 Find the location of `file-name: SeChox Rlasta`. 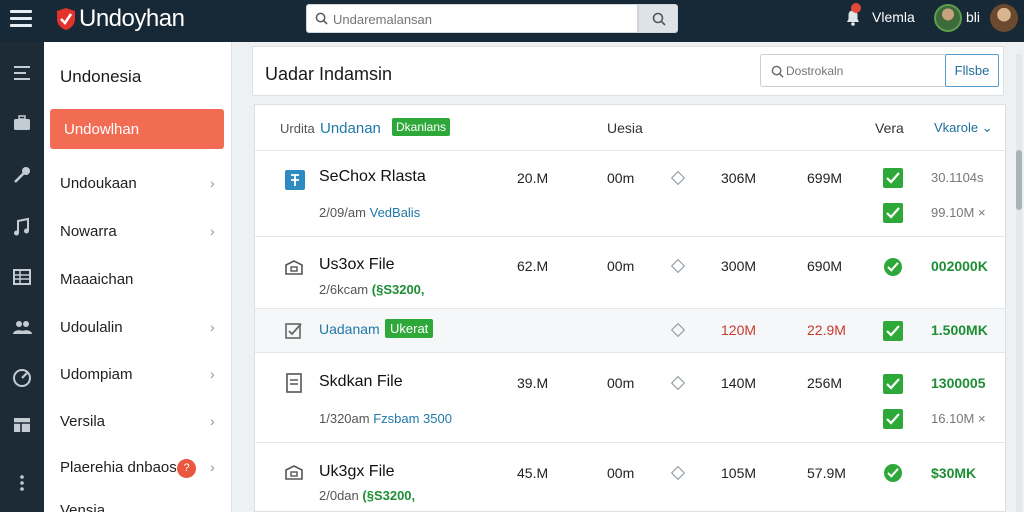

file-name: SeChox Rlasta is located at coordinates (372, 177).